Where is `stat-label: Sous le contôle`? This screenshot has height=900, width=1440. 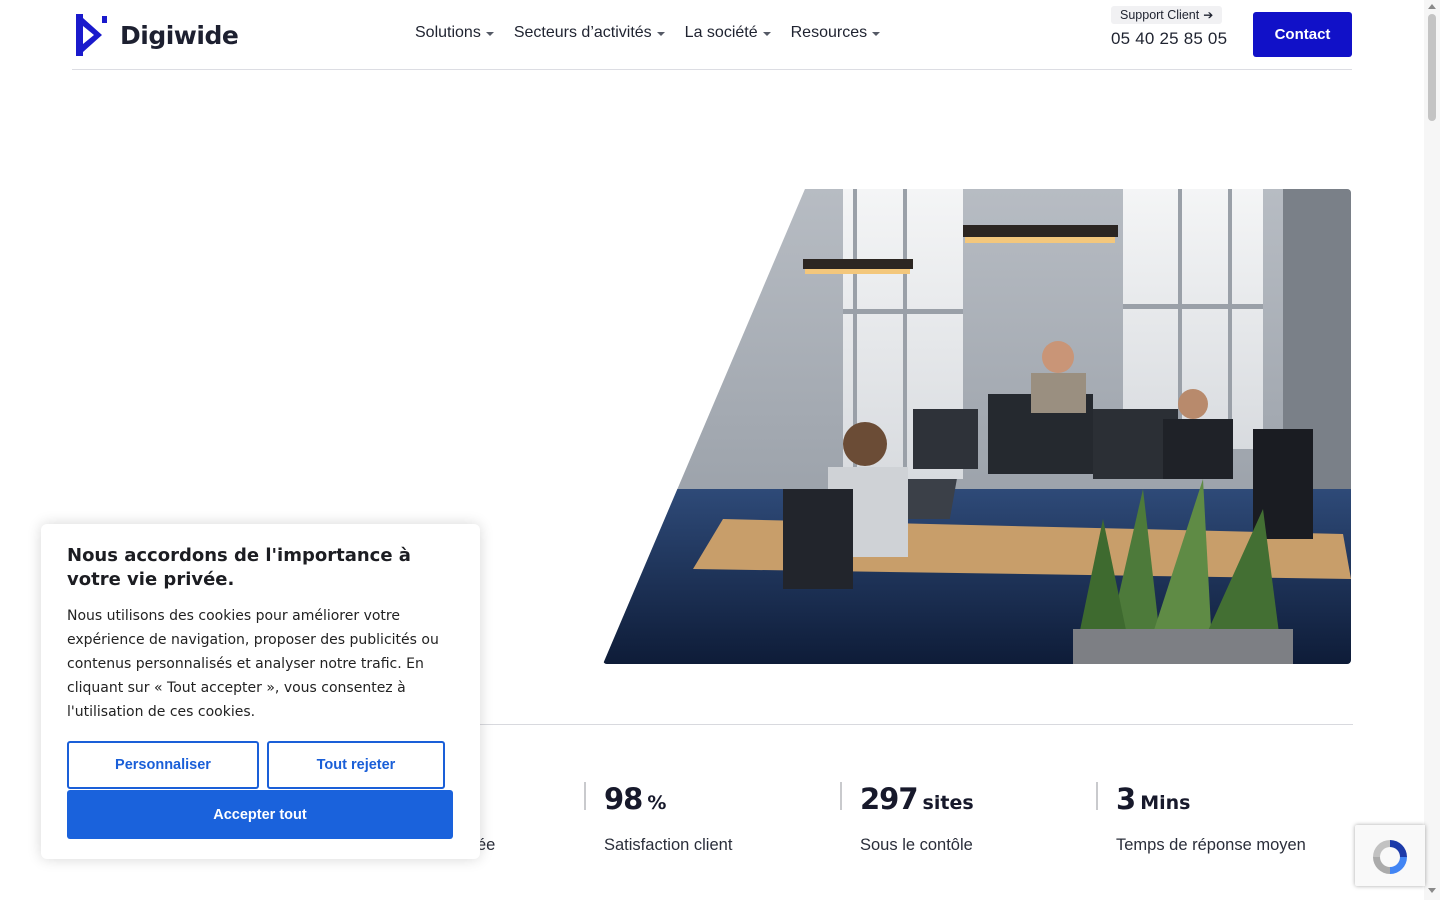 stat-label: Sous le contôle is located at coordinates (916, 845).